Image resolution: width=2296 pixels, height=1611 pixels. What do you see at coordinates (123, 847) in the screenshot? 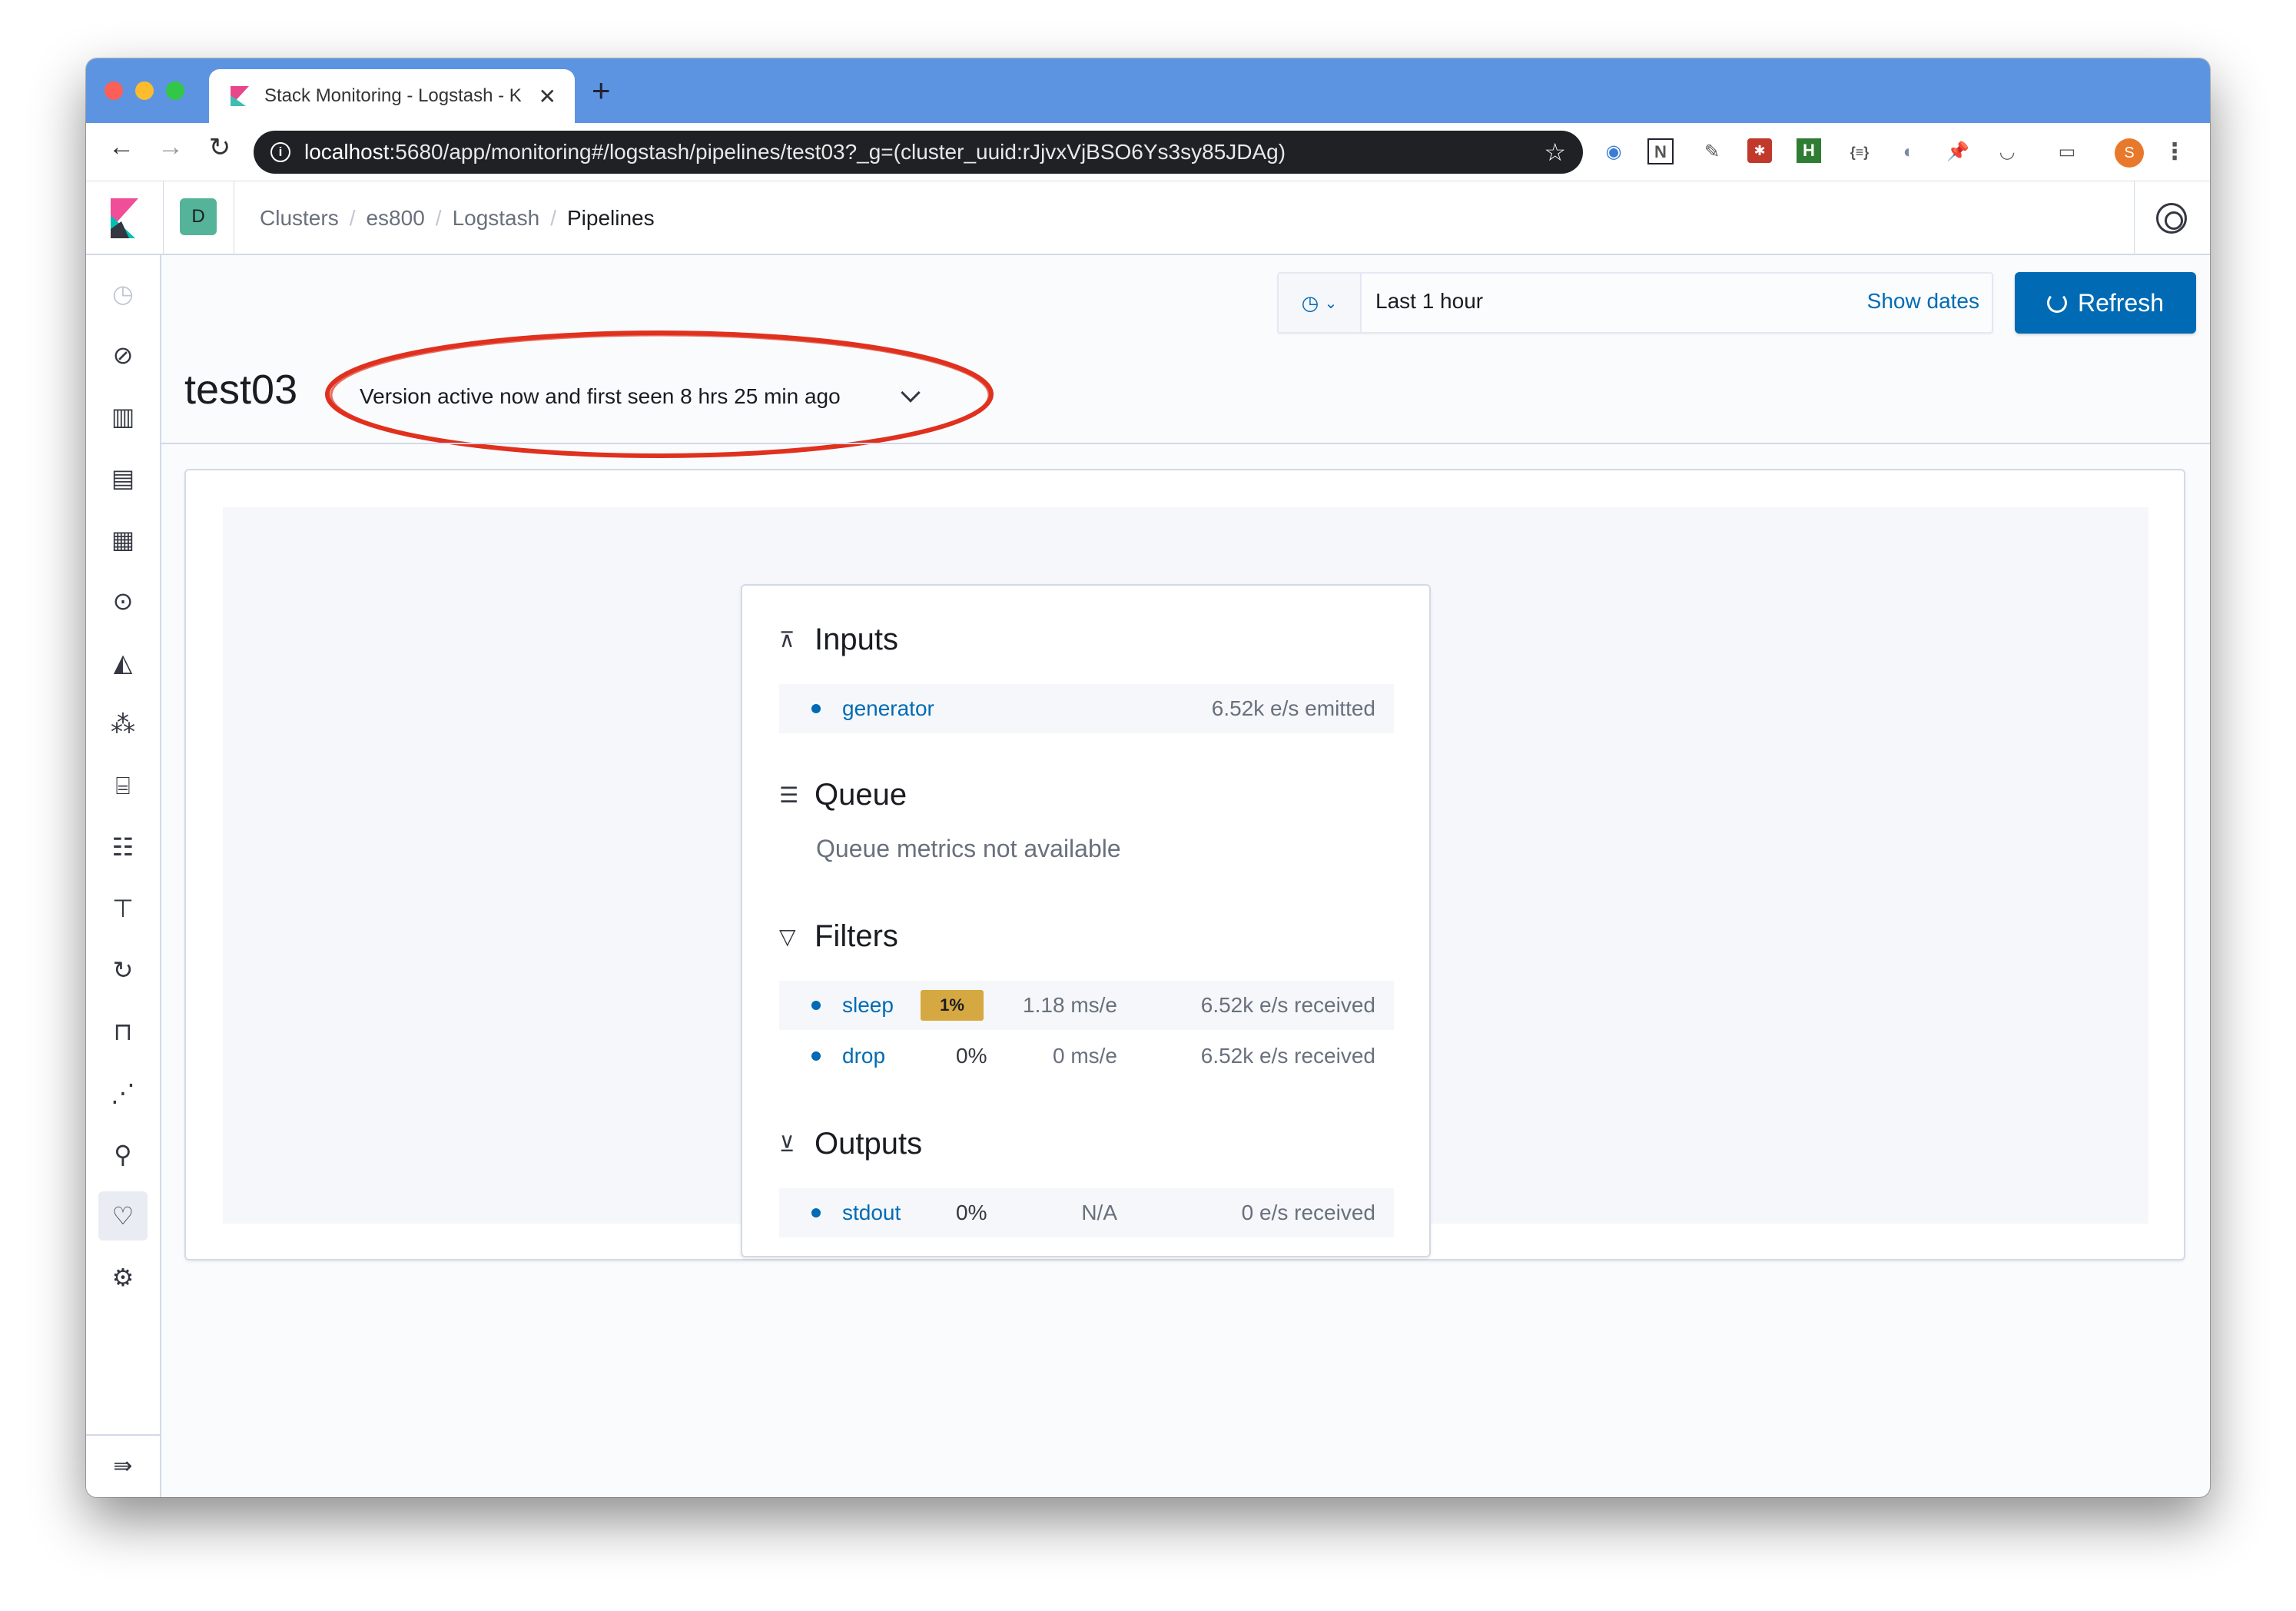
I see `apm-icon: ☷` at bounding box center [123, 847].